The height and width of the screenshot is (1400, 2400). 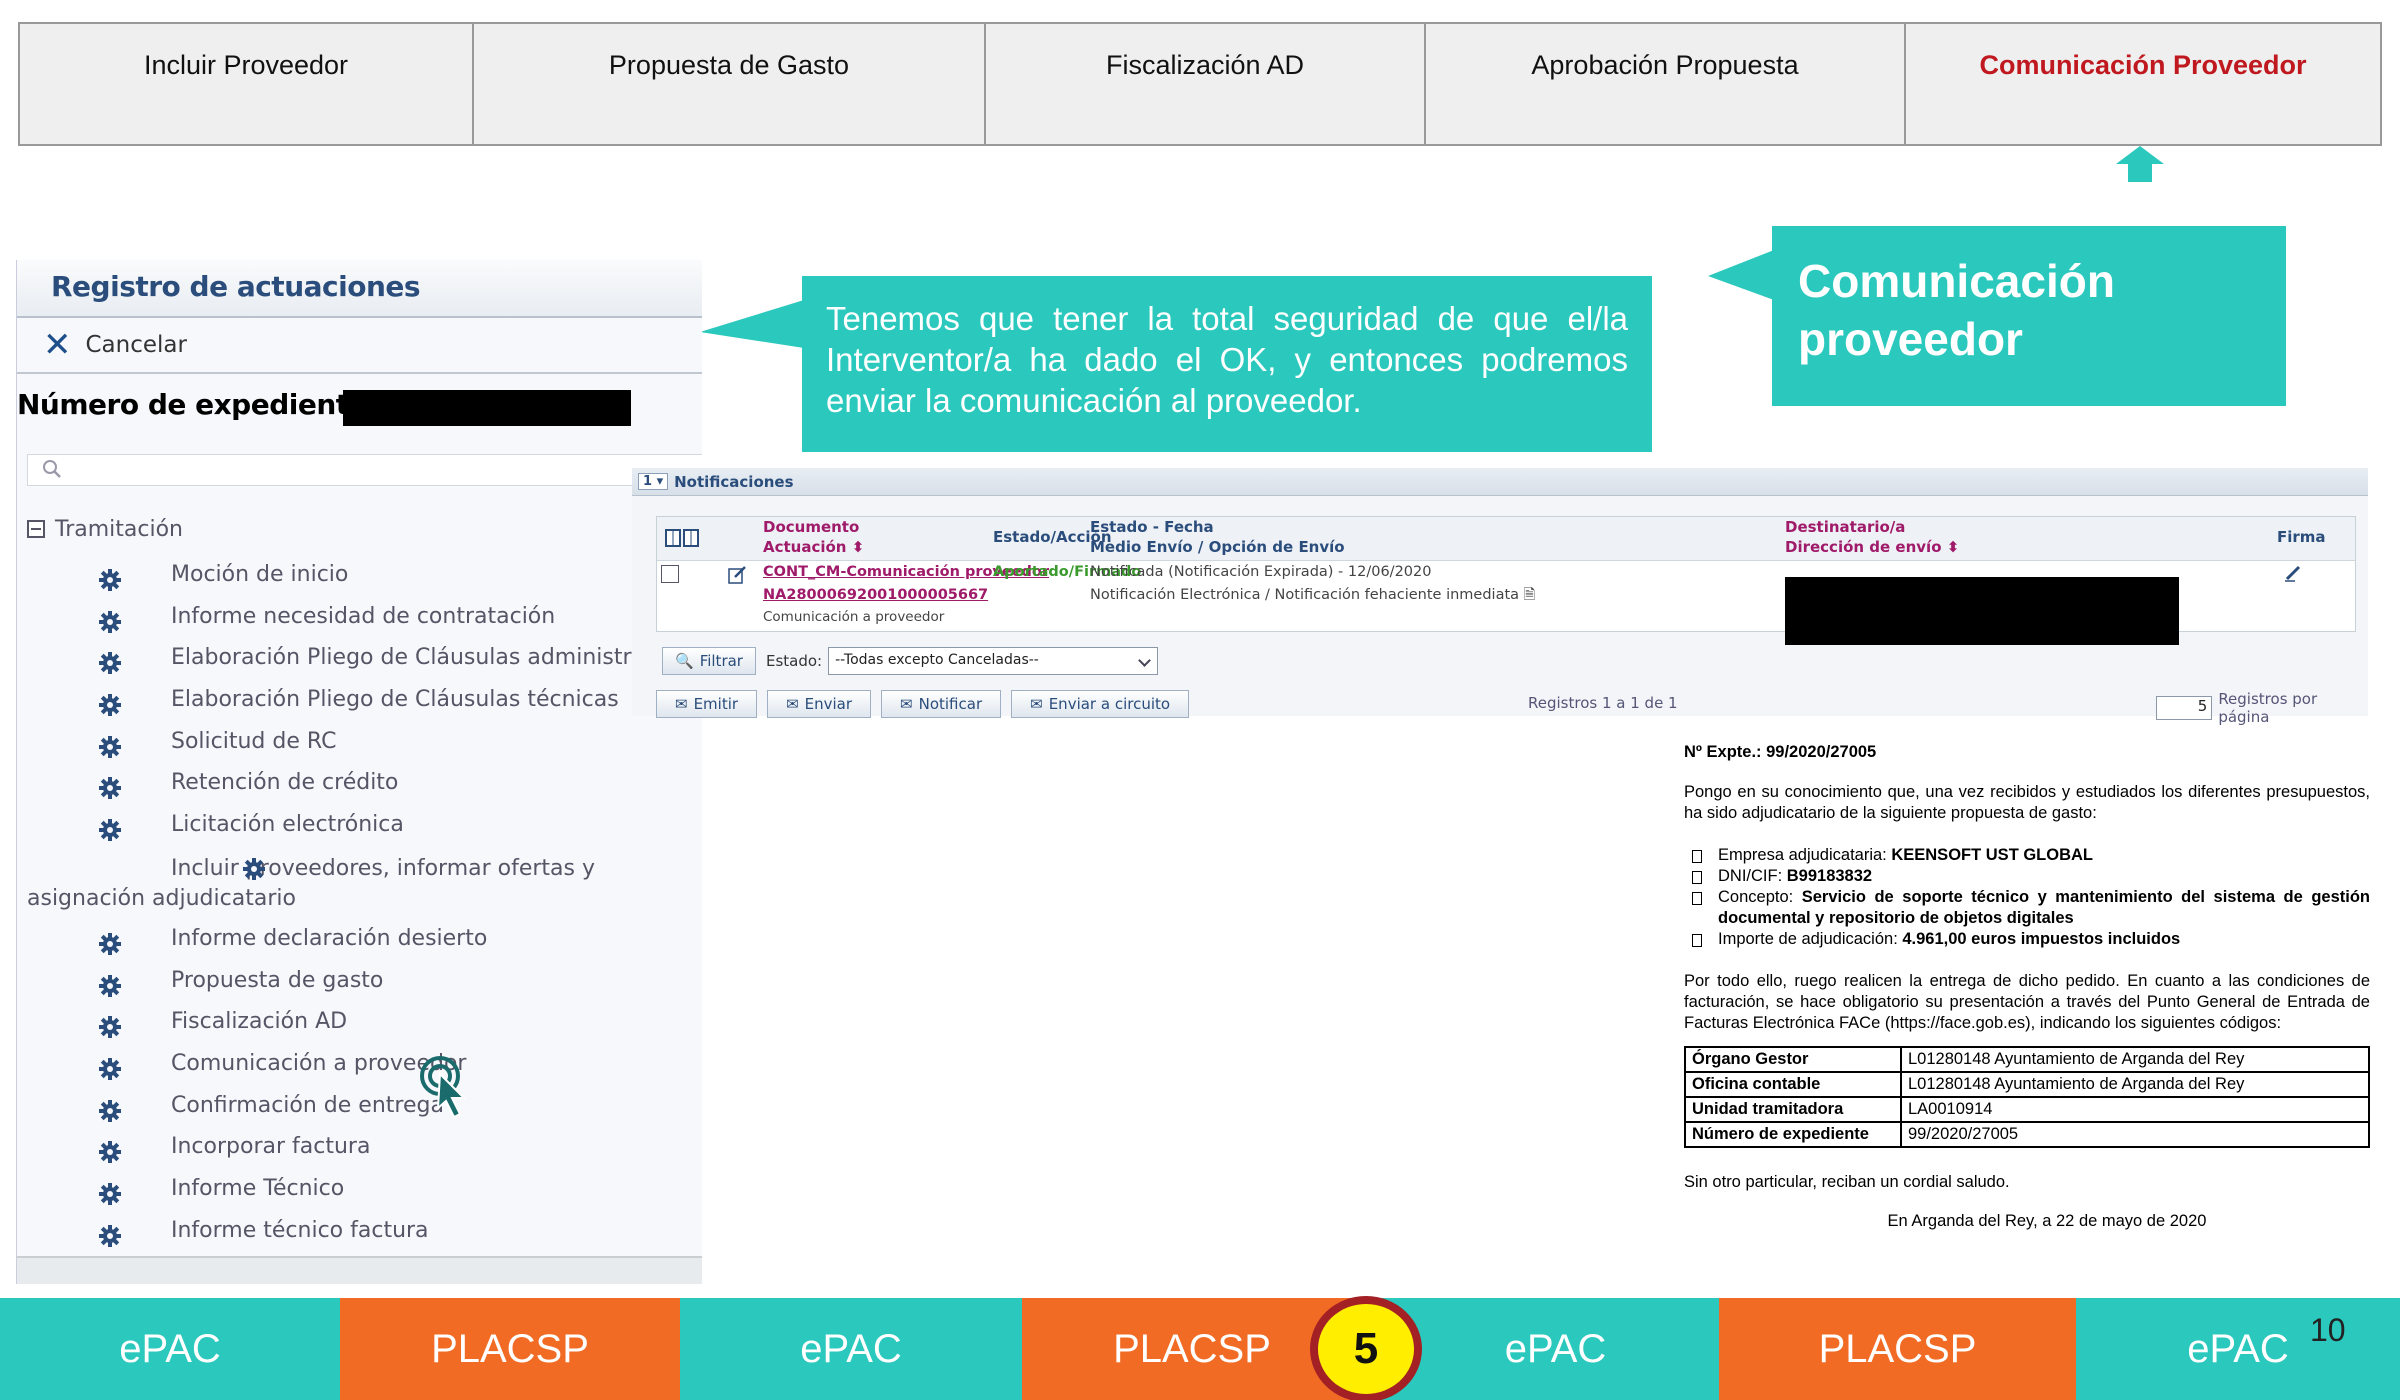 I want to click on enviar-circuito-button: ✉ Enviar a circuito, so click(x=1100, y=704).